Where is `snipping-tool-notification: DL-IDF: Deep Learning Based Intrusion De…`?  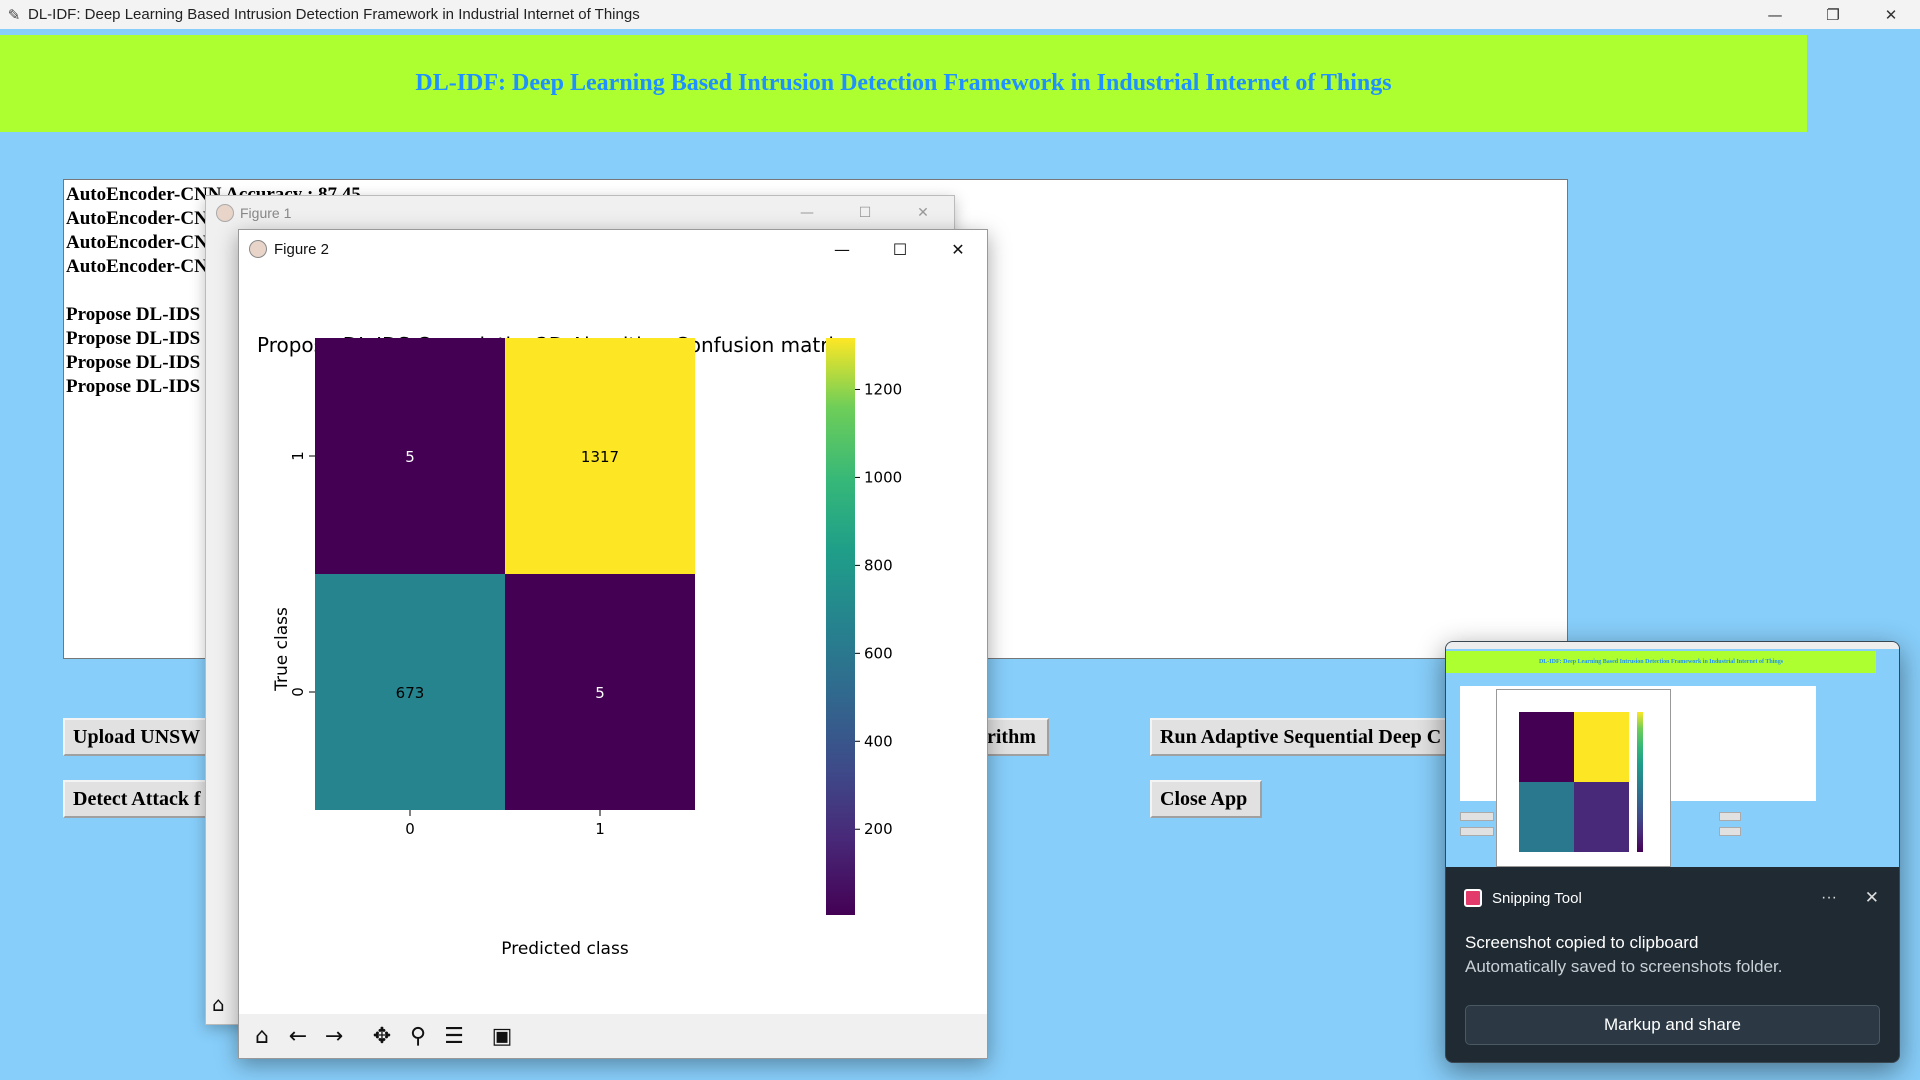 snipping-tool-notification: DL-IDF: Deep Learning Based Intrusion De… is located at coordinates (1672, 852).